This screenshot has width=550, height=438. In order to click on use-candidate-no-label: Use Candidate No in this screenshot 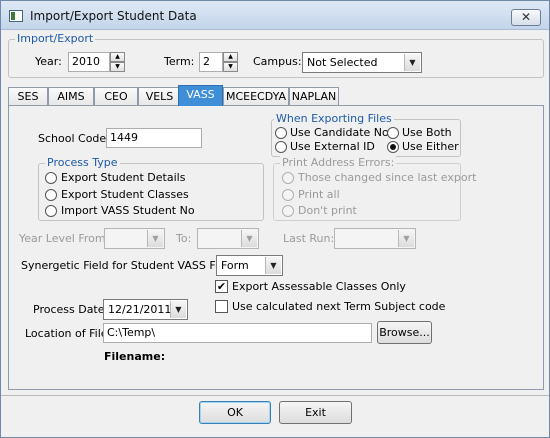, I will do `click(339, 133)`.